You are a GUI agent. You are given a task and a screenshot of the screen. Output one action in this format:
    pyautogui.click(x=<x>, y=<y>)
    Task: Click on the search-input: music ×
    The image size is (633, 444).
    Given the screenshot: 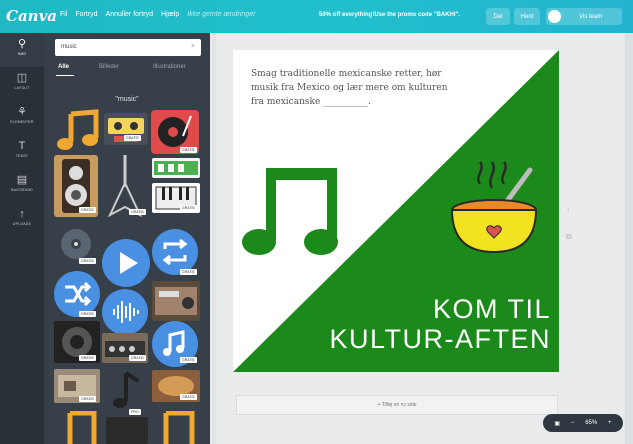 What is the action you would take?
    pyautogui.click(x=128, y=47)
    